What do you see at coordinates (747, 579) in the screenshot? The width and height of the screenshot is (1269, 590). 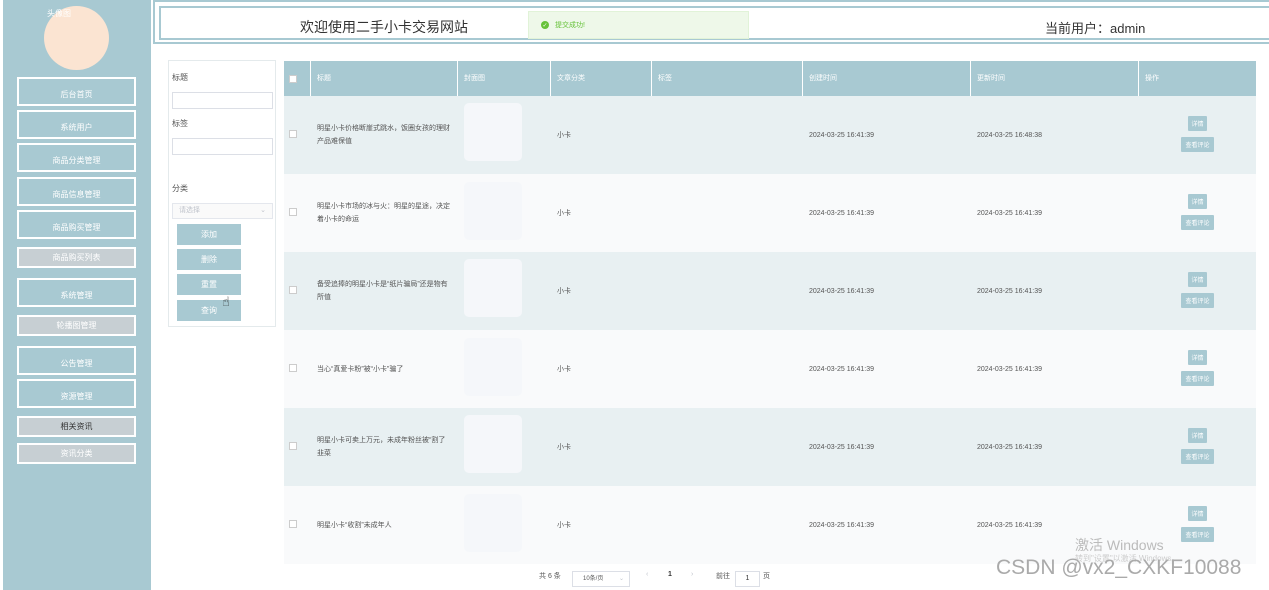 I see `goto-page-input: 1` at bounding box center [747, 579].